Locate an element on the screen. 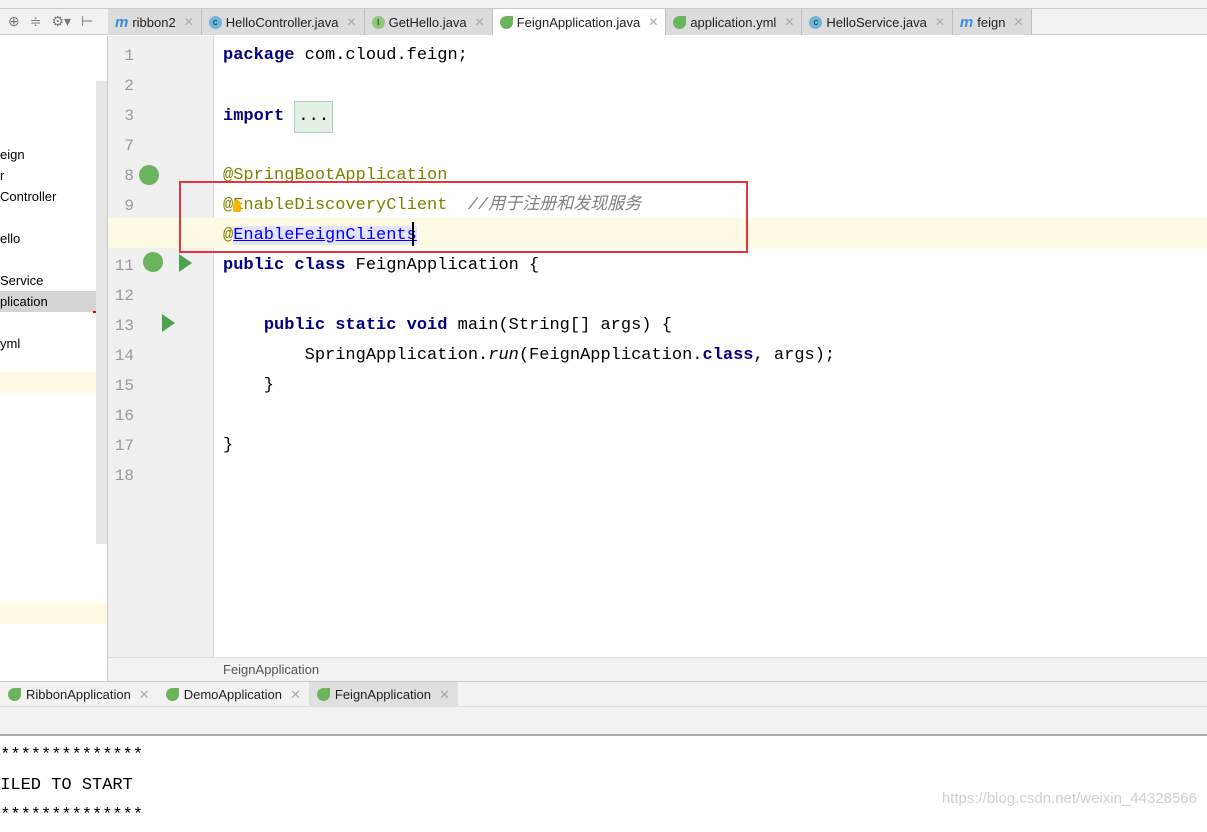  run-tab: FeignApplication ✕ is located at coordinates (383, 694).